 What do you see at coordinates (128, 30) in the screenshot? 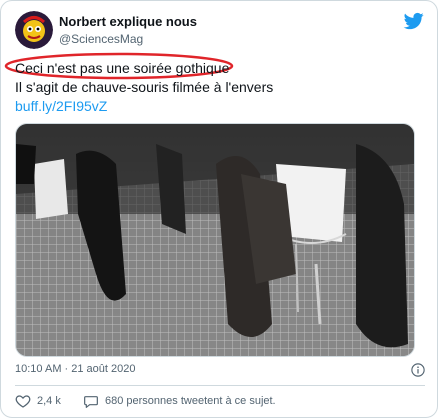
I see `author-block: Norbert explique nous @SciencesMag` at bounding box center [128, 30].